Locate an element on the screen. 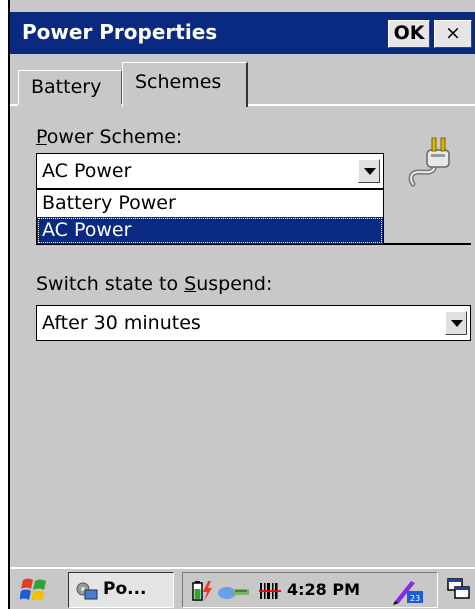 The height and width of the screenshot is (609, 475). suspend-label-accel: S is located at coordinates (190, 284).